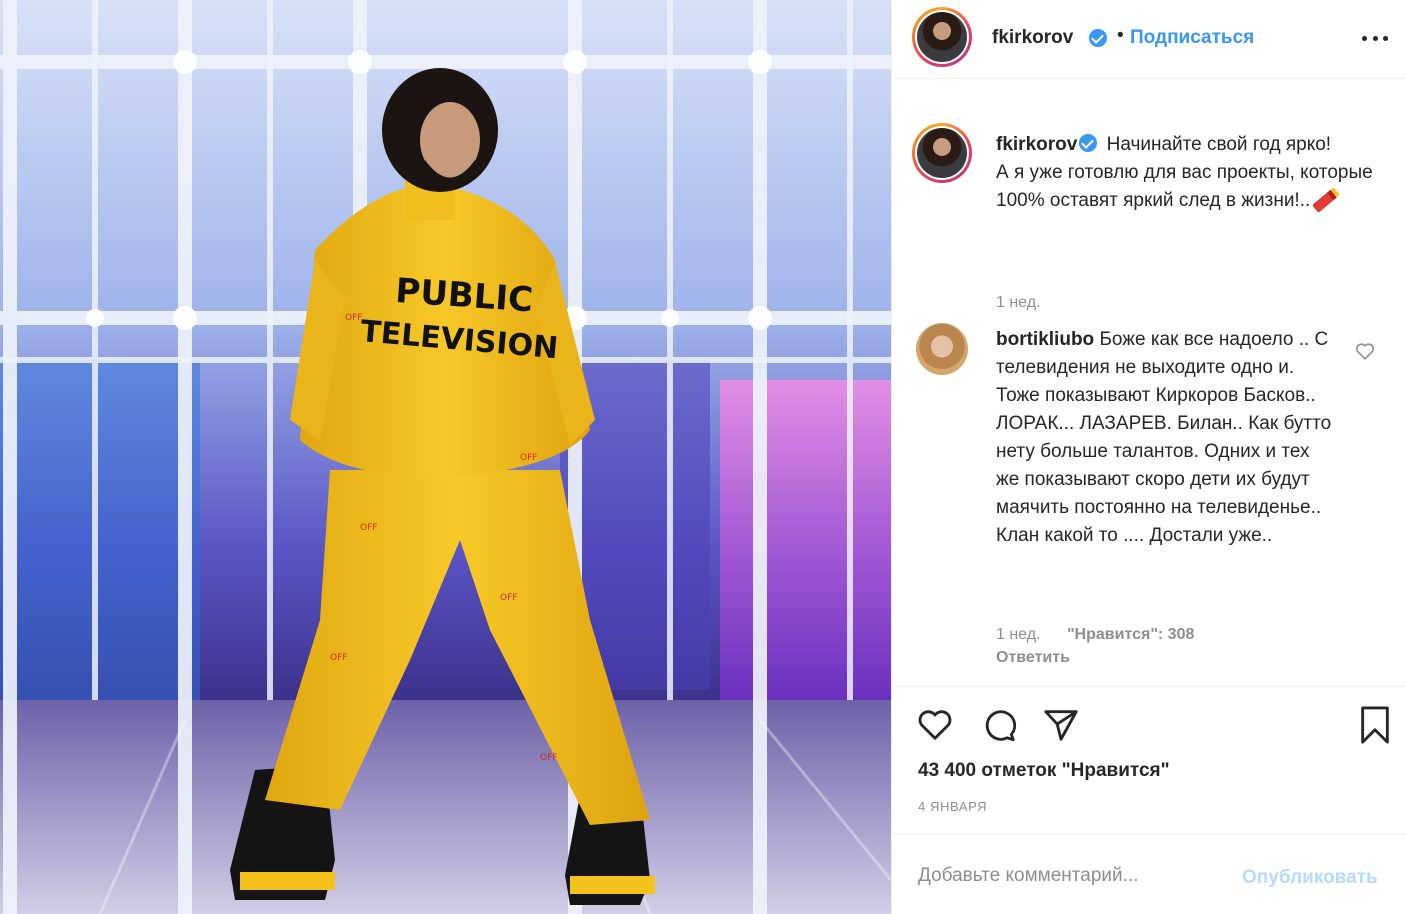  Describe the element at coordinates (1192, 38) in the screenshot. I see `follow-button: Подписаться` at that location.